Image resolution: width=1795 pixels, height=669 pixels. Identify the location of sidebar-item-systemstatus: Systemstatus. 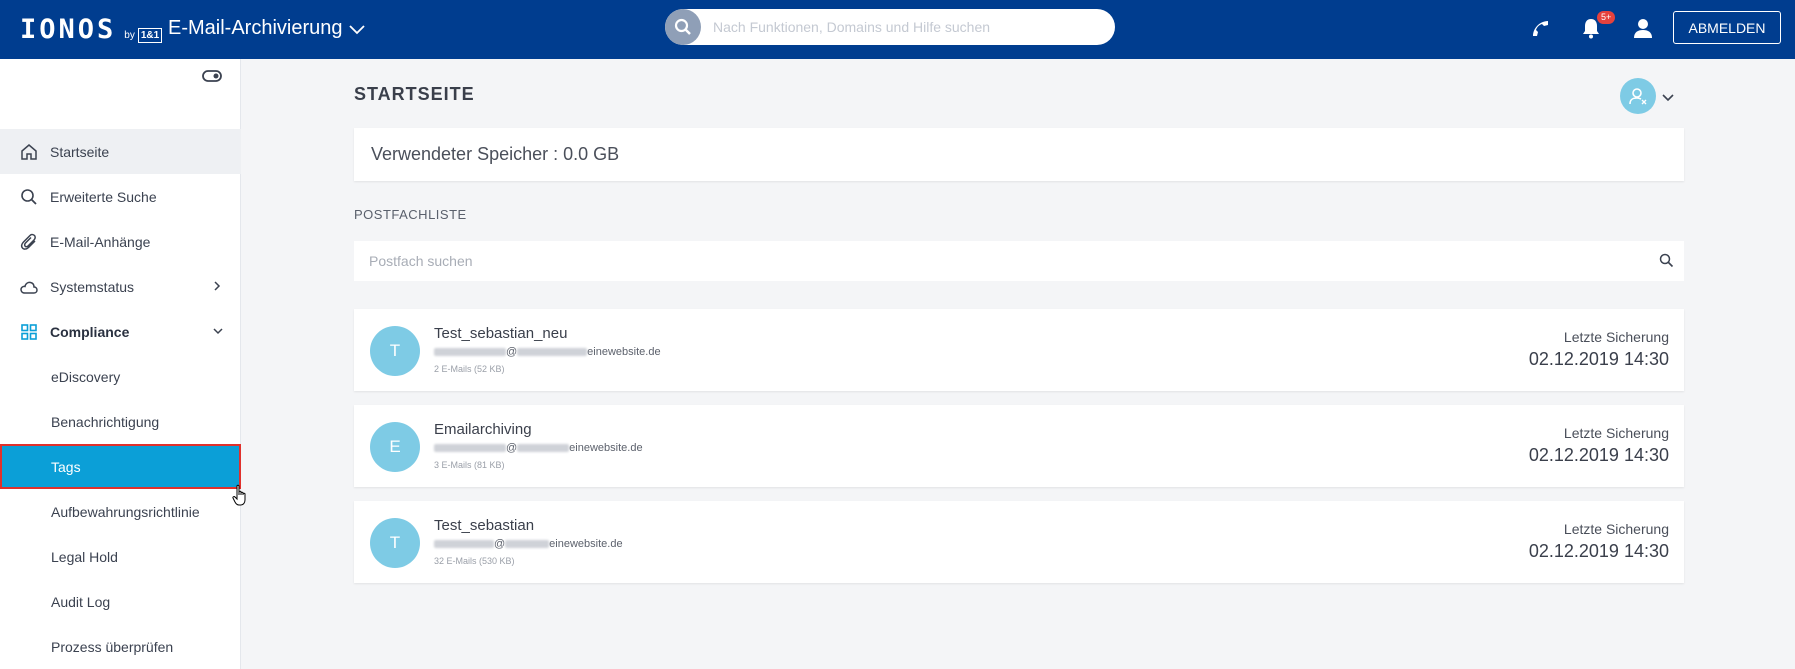
(120, 286).